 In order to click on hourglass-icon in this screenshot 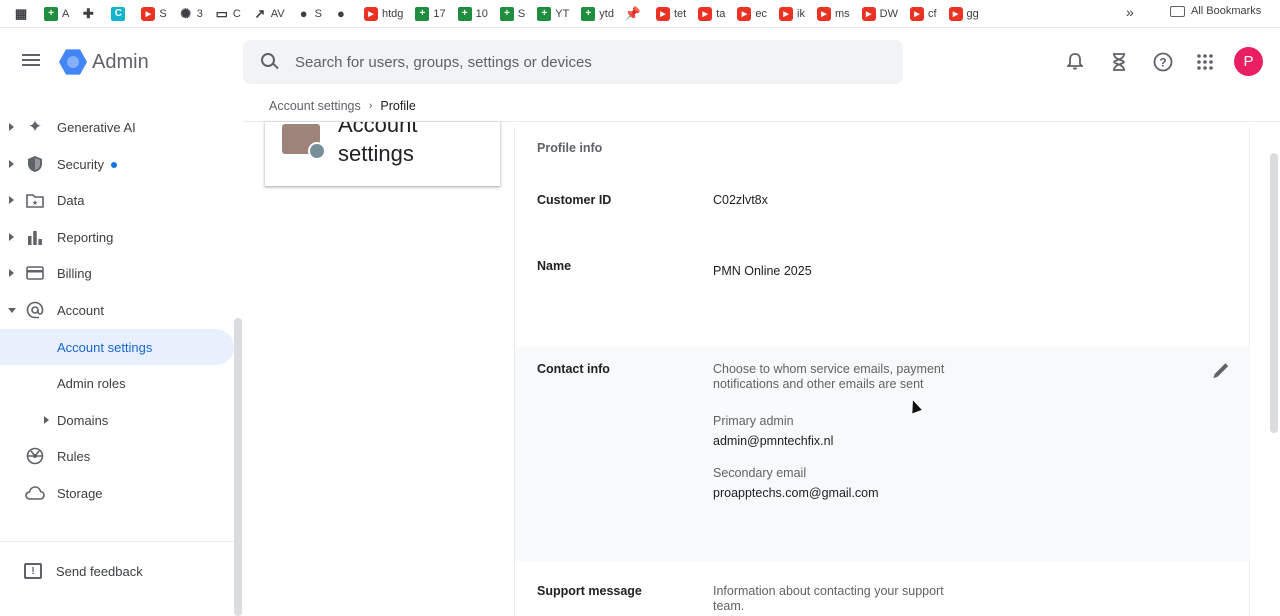, I will do `click(1119, 62)`.